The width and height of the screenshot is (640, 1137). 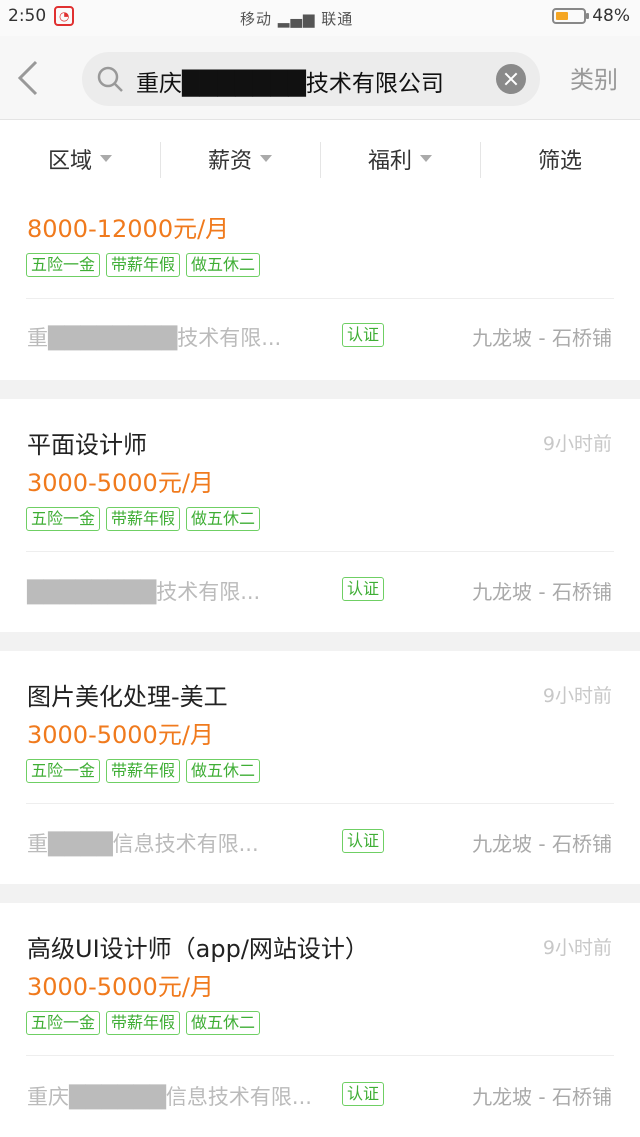 I want to click on signal-icon: ▂▄▆, so click(x=296, y=19).